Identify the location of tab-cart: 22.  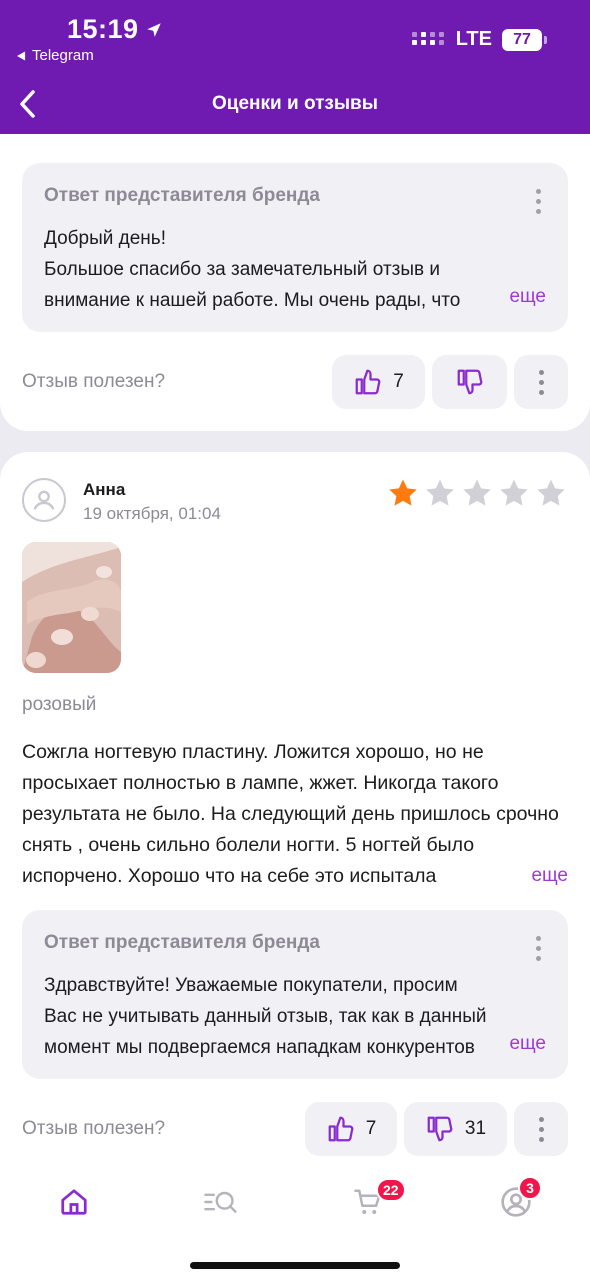
(372, 1201).